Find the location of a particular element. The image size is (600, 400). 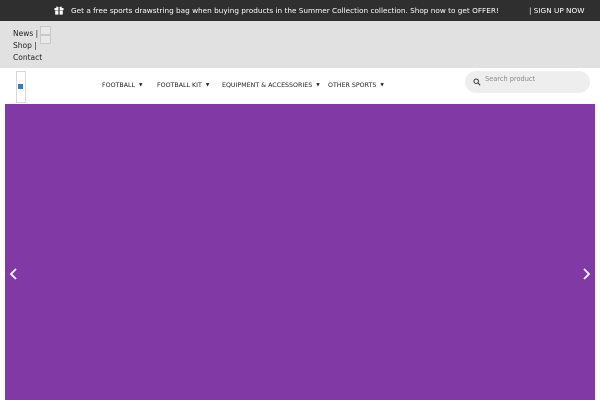

nav-item-football: FOOTBALL ▼ is located at coordinates (122, 86).